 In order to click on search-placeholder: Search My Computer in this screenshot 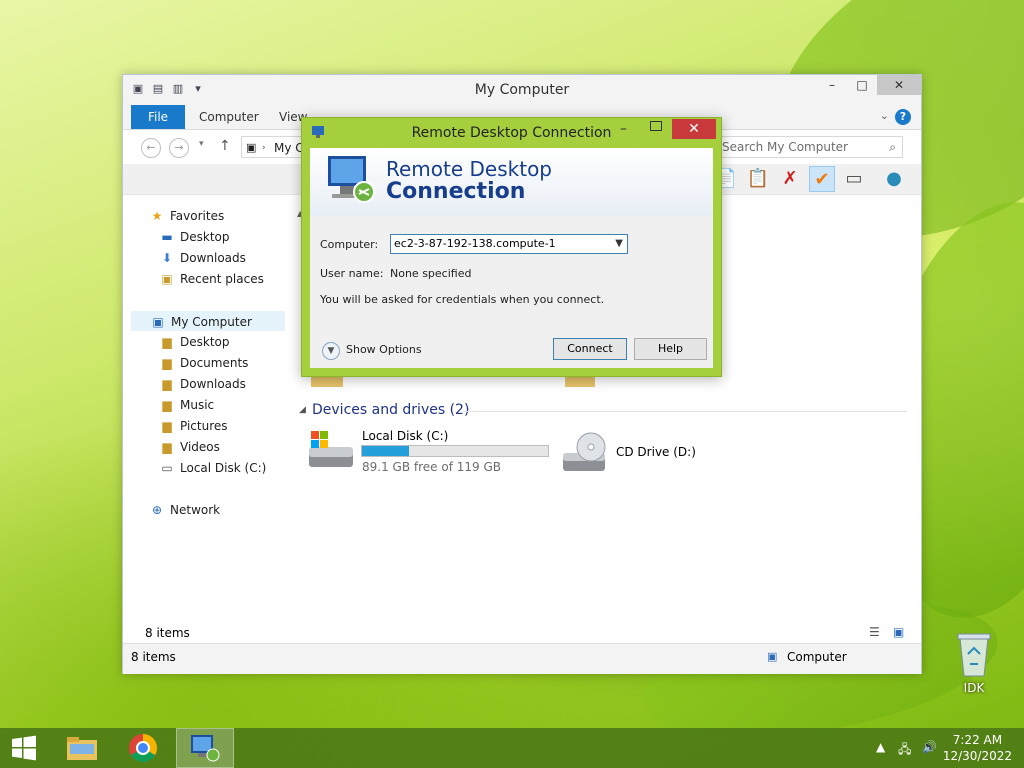, I will do `click(785, 147)`.